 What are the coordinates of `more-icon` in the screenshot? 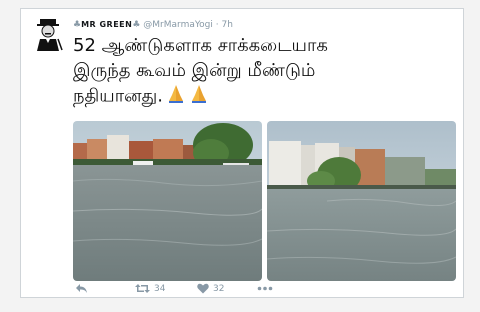 It's located at (265, 288).